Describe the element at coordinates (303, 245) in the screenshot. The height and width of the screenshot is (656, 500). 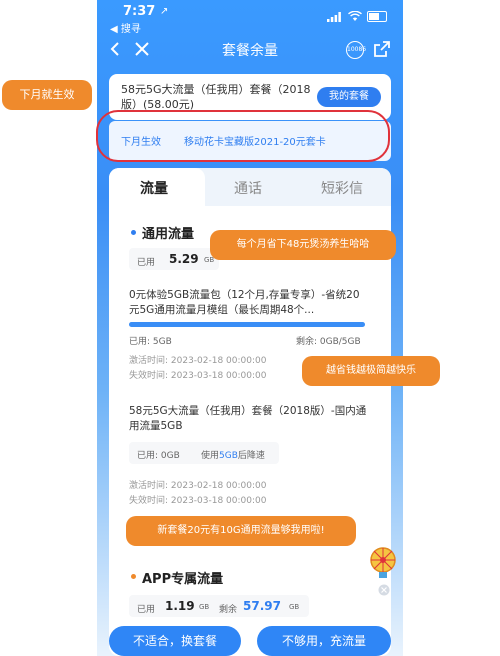
I see `annotation-save: 每个月省下48元煲汤养生哈哈` at that location.